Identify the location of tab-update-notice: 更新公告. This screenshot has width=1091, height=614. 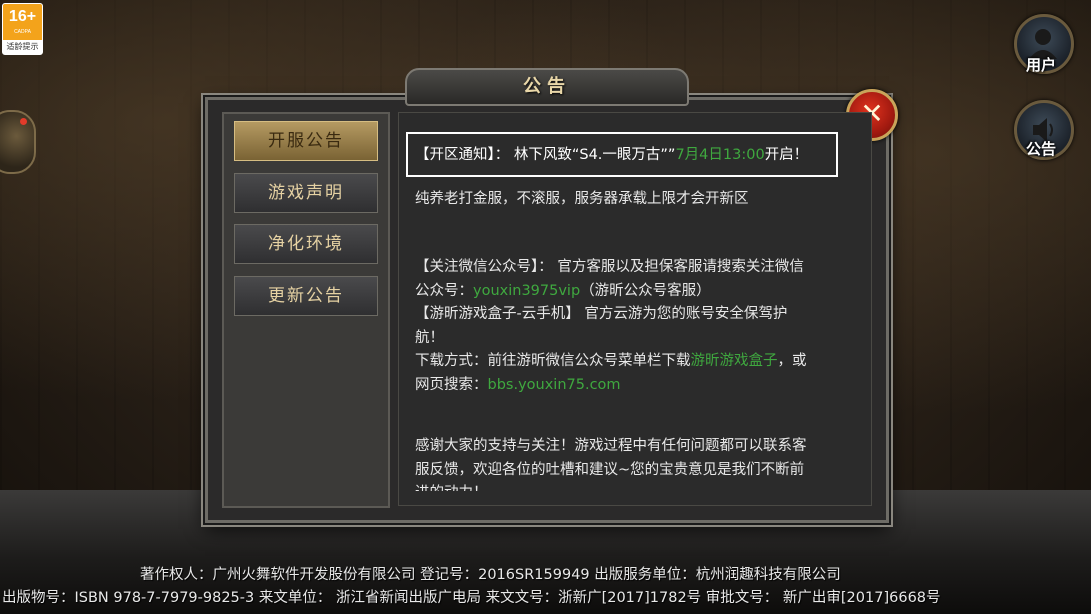
(306, 296).